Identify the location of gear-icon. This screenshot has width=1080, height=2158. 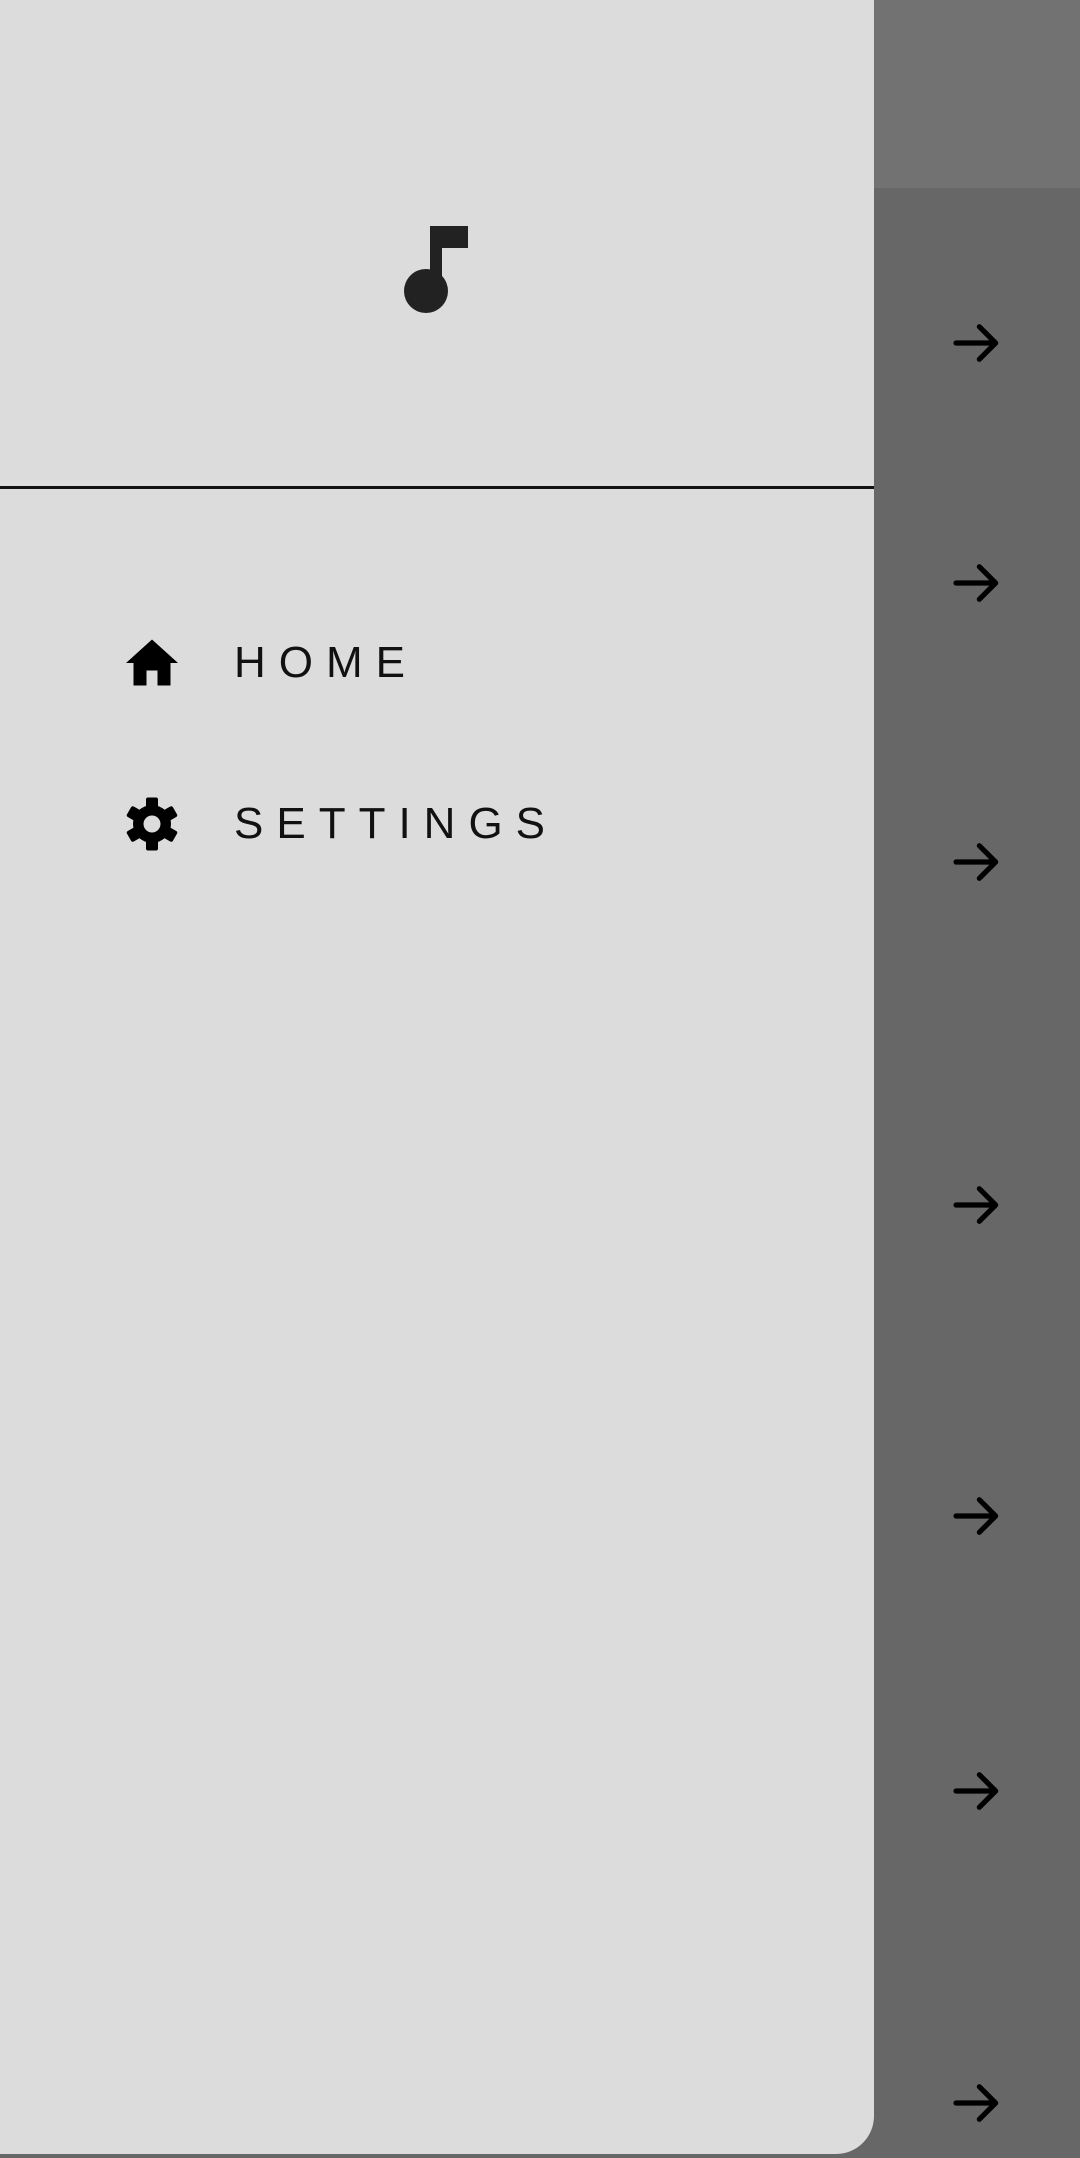
(152, 824).